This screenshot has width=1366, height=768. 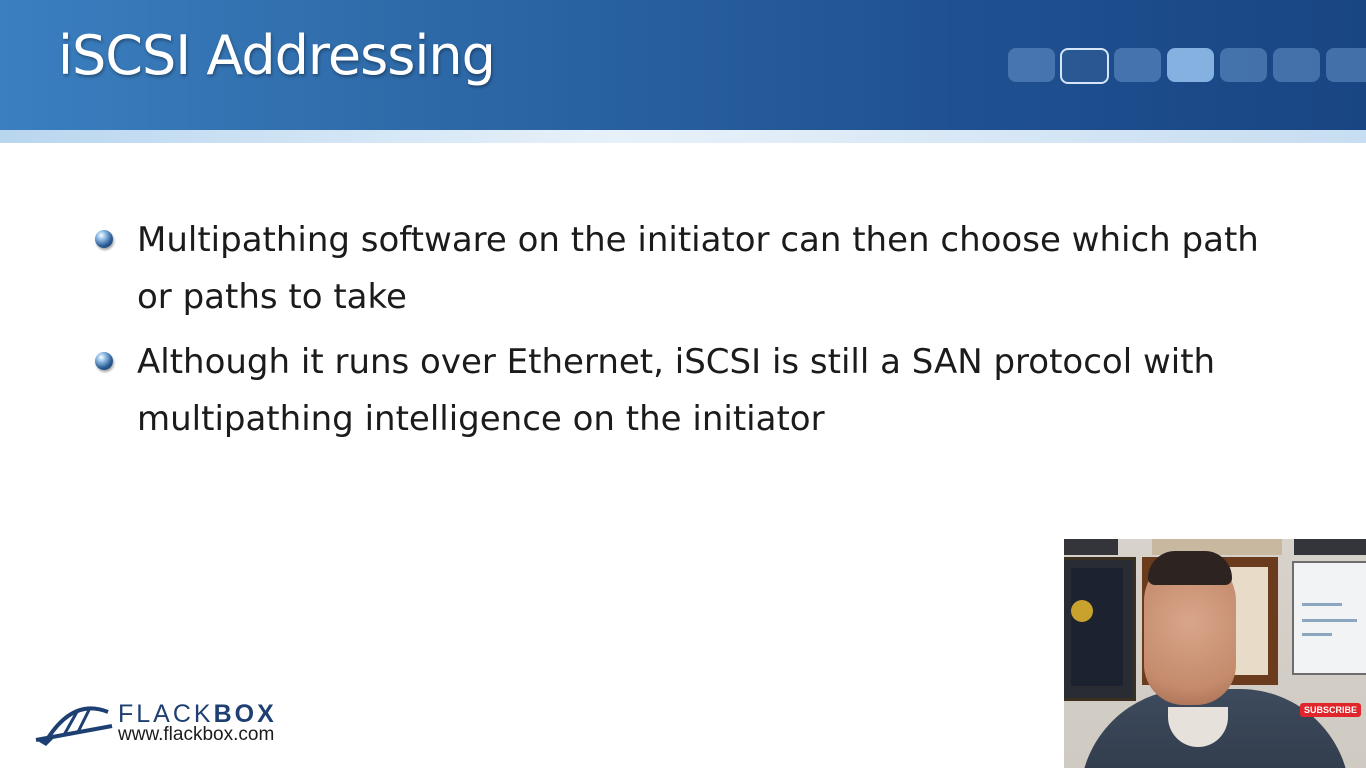 I want to click on bridge-logo-icon, so click(x=74, y=726).